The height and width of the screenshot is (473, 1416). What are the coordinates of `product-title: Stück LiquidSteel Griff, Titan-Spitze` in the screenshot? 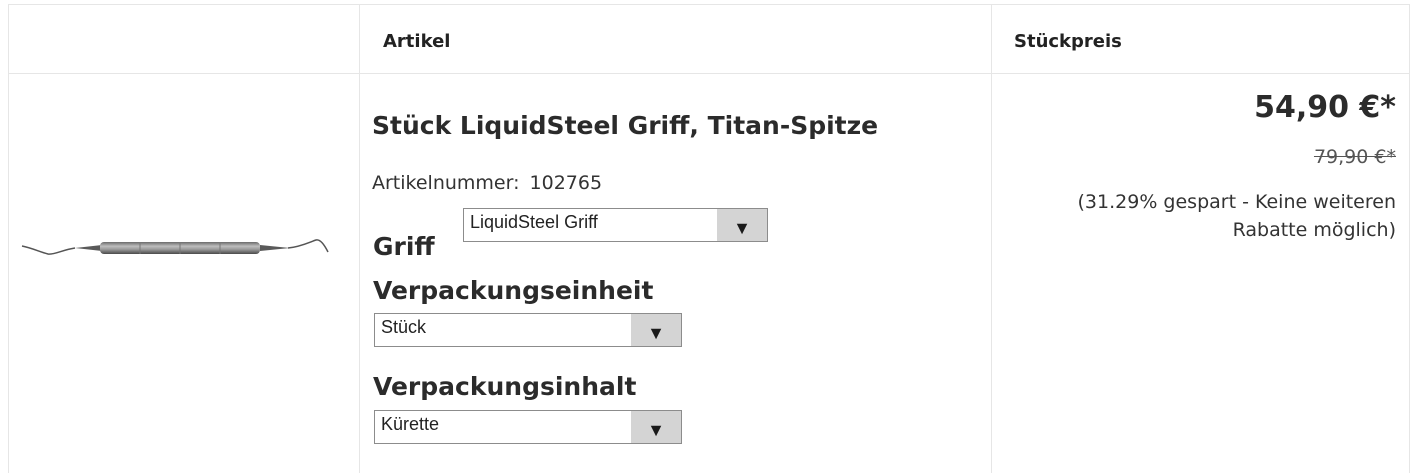 It's located at (625, 125).